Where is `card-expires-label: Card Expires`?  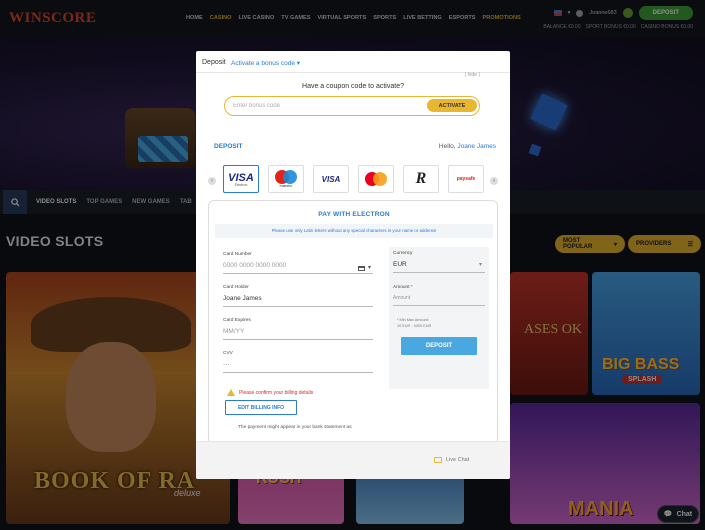
card-expires-label: Card Expires is located at coordinates (237, 320).